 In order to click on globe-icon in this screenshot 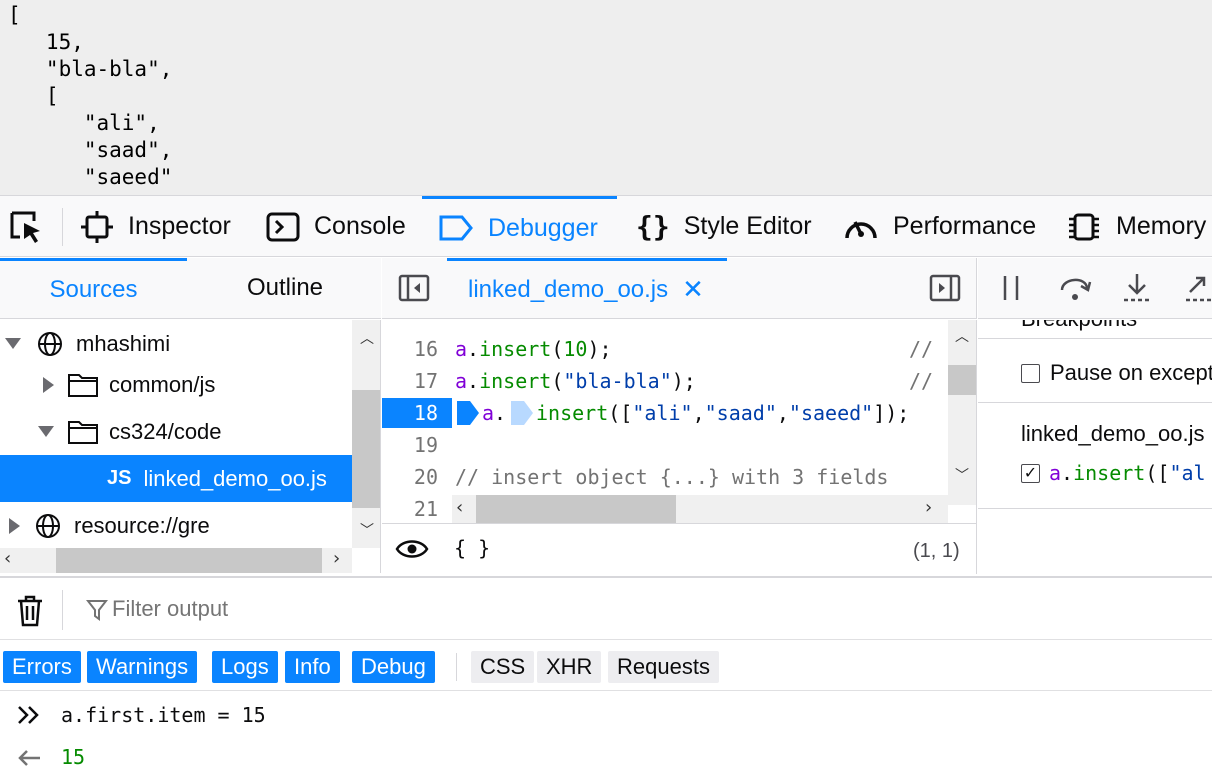, I will do `click(48, 525)`.